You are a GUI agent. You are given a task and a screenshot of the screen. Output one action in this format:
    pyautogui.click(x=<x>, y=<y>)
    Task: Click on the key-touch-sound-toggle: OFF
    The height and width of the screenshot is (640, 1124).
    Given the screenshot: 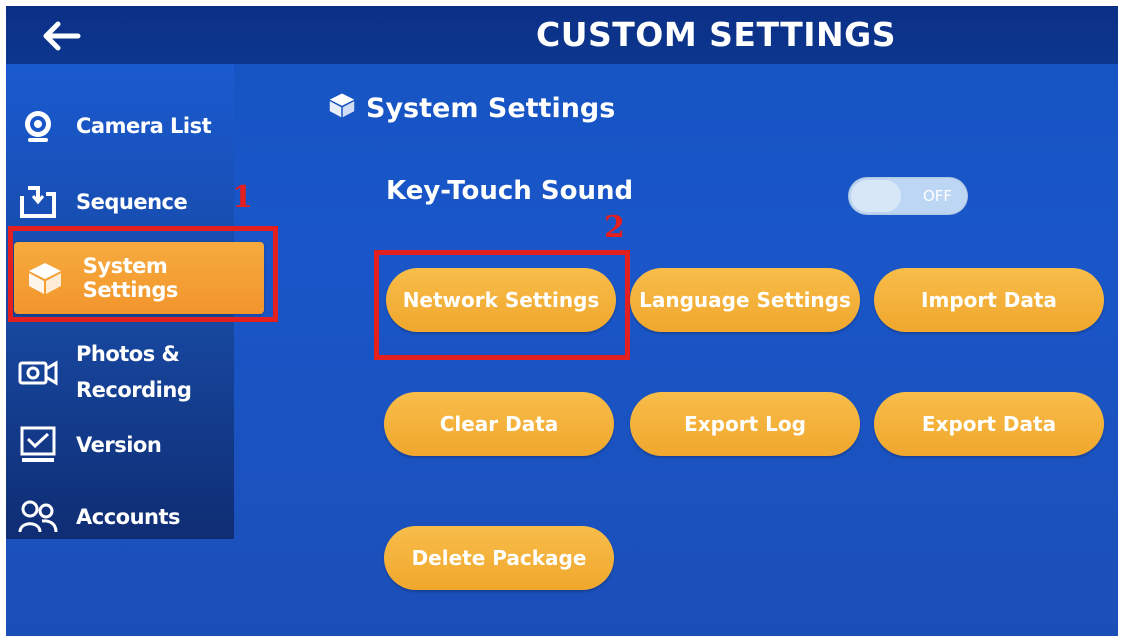 What is the action you would take?
    pyautogui.click(x=908, y=196)
    